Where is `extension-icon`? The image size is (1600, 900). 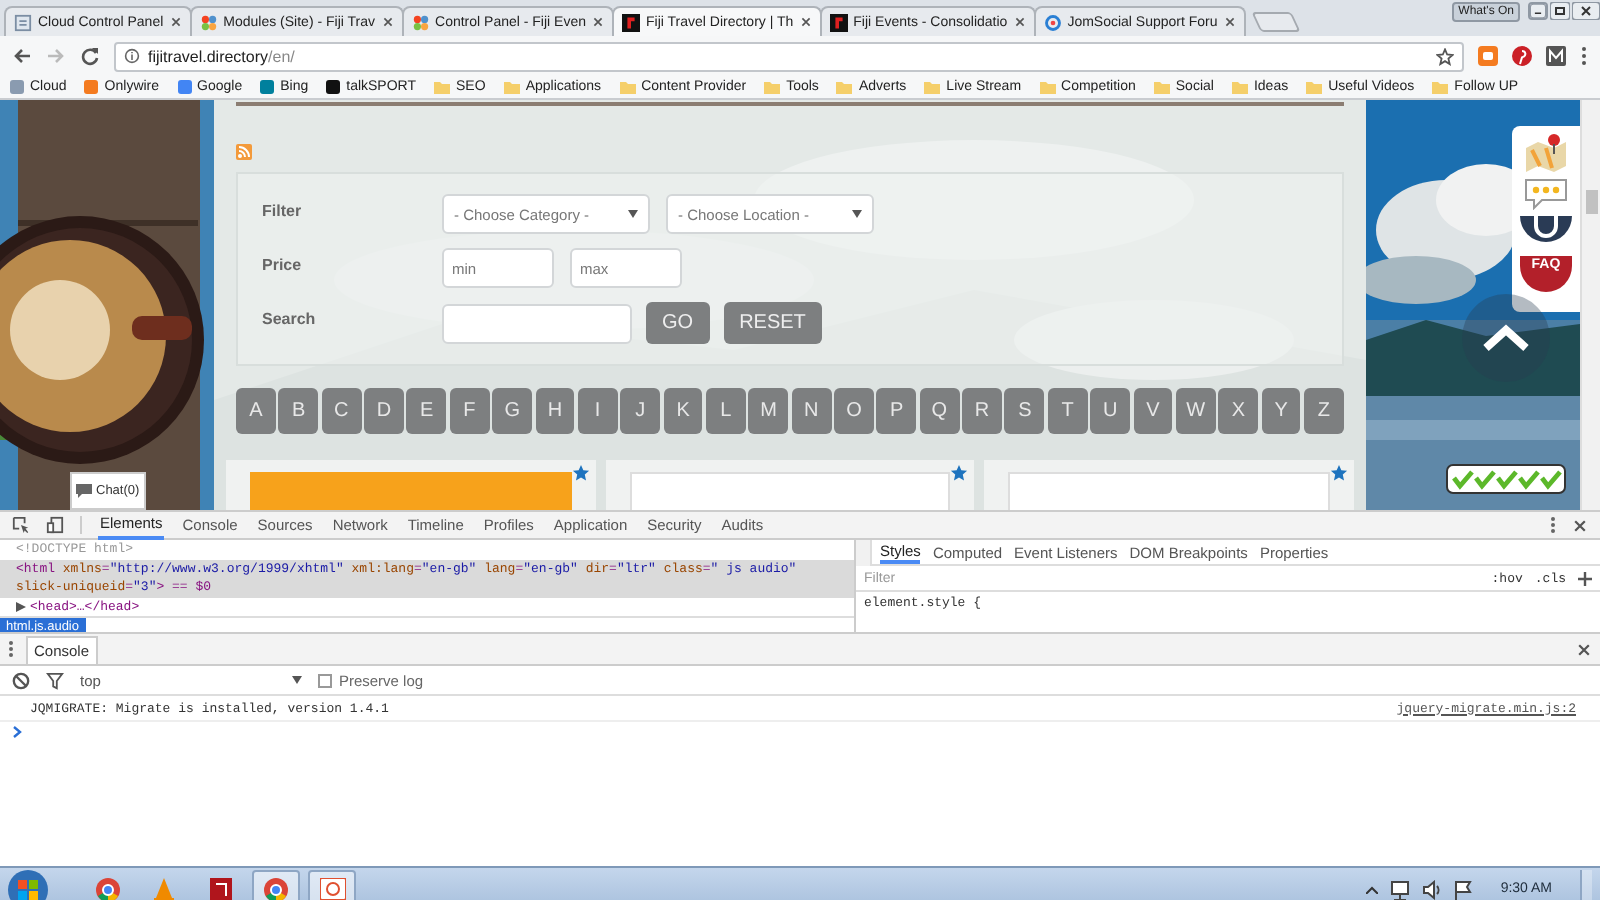
extension-icon is located at coordinates (1488, 56).